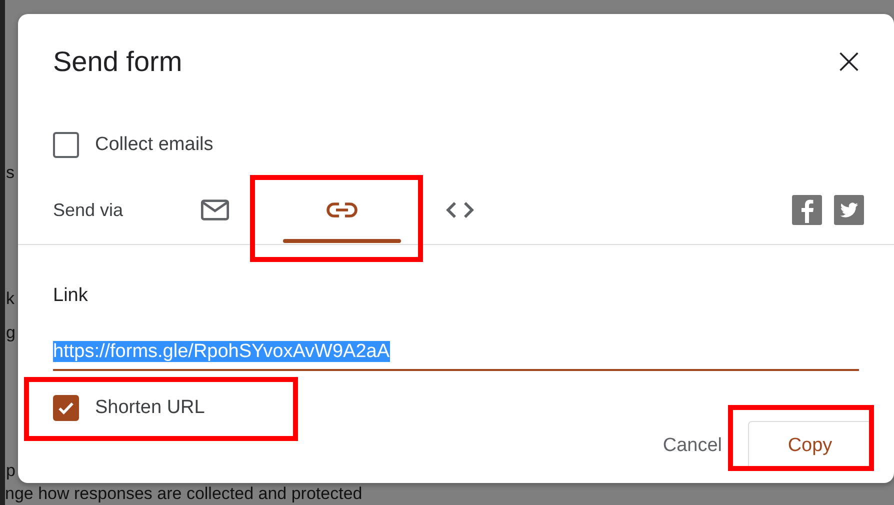 This screenshot has width=894, height=505. I want to click on background-text: nge how responses are collected and protected, so click(183, 494).